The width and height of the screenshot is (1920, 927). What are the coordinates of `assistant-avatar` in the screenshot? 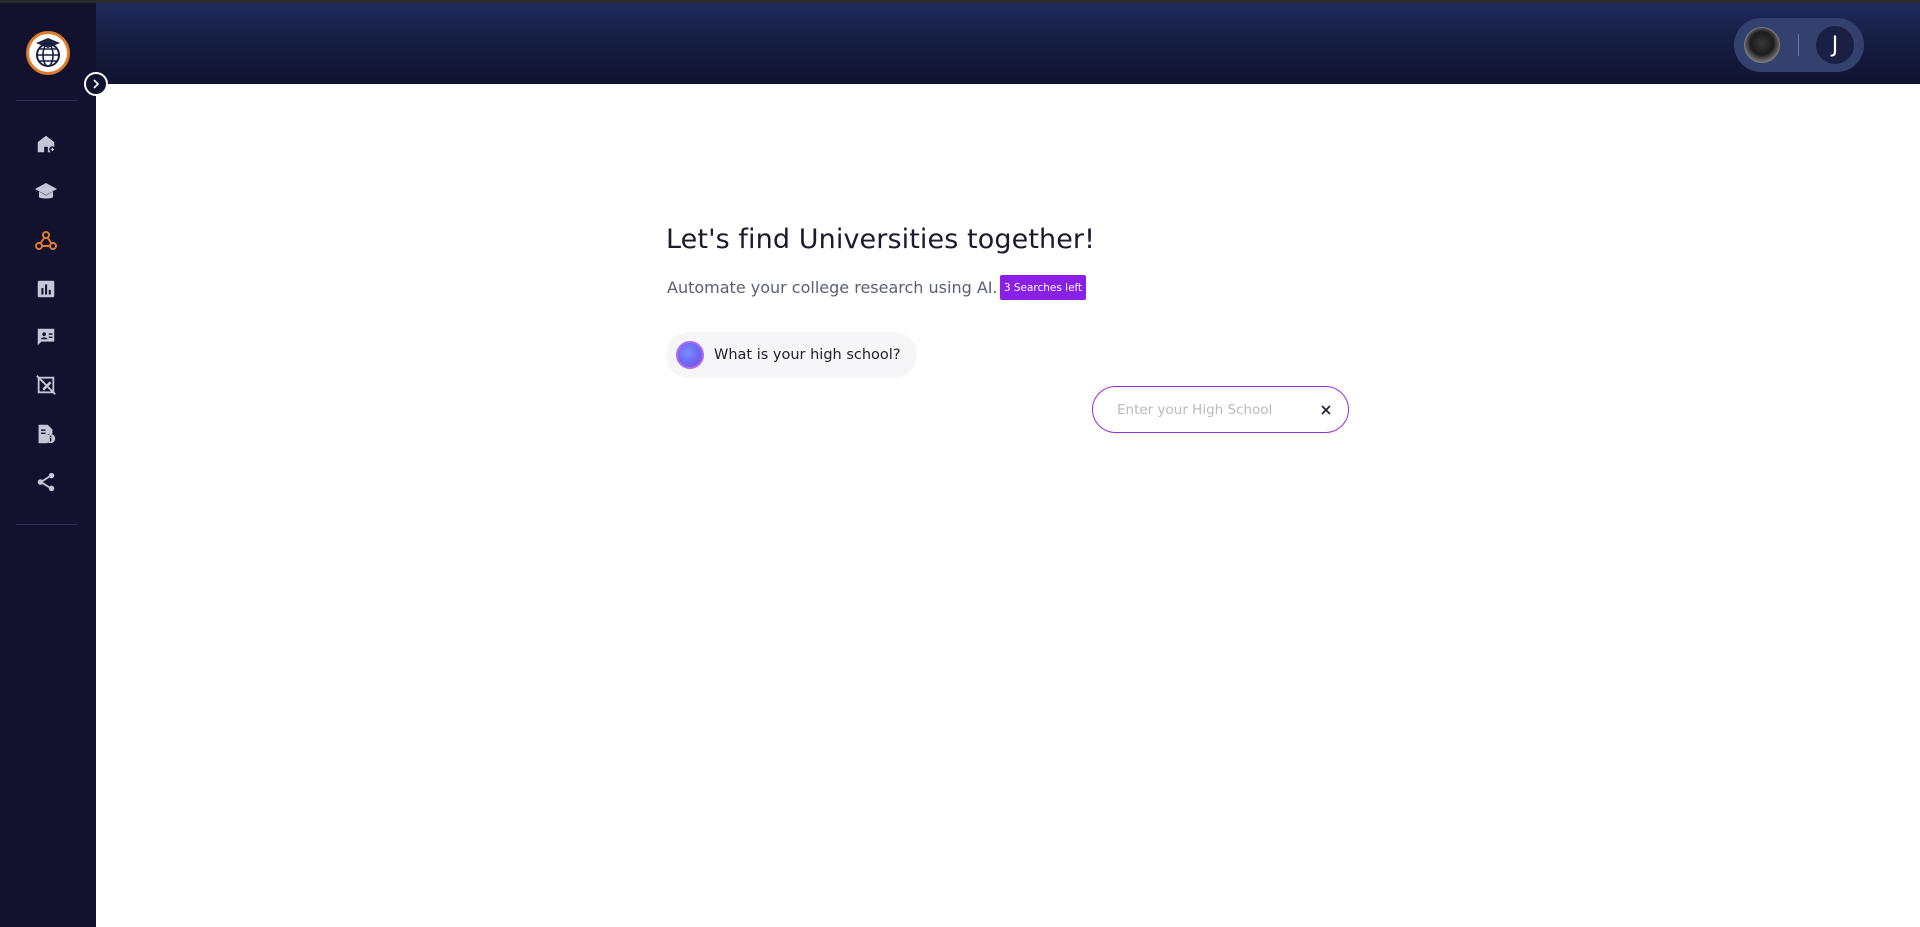 It's located at (690, 355).